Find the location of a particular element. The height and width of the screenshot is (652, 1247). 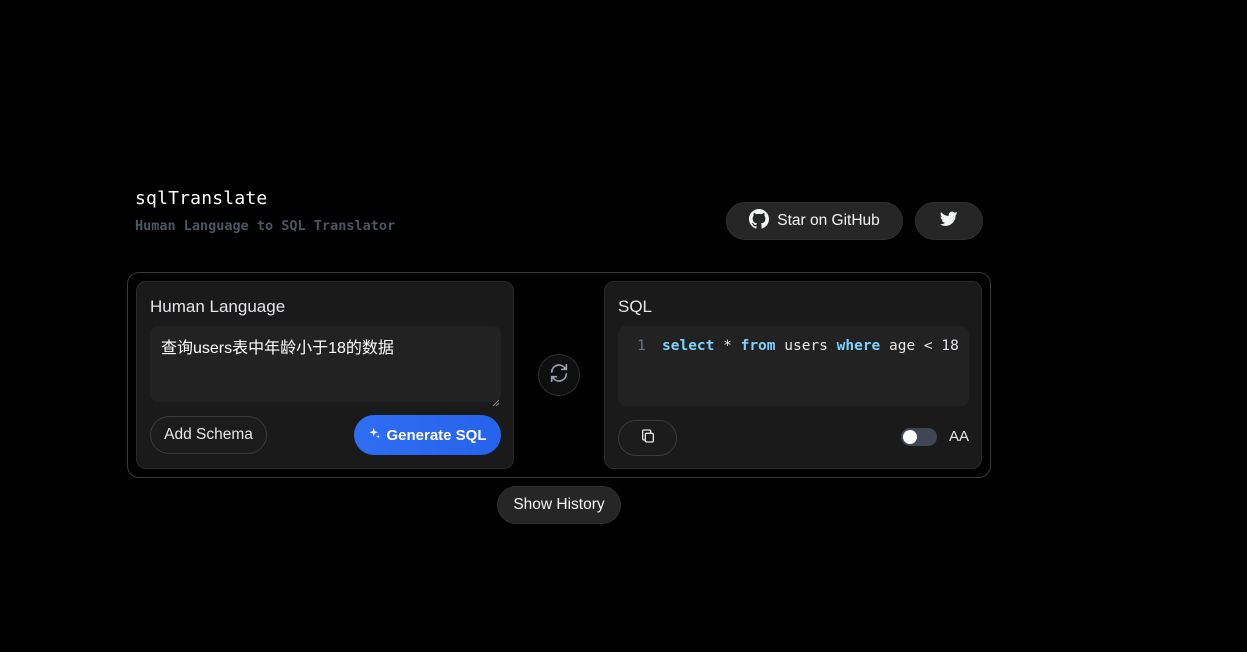

generate-sql-label: Generate SQL is located at coordinates (436, 435).